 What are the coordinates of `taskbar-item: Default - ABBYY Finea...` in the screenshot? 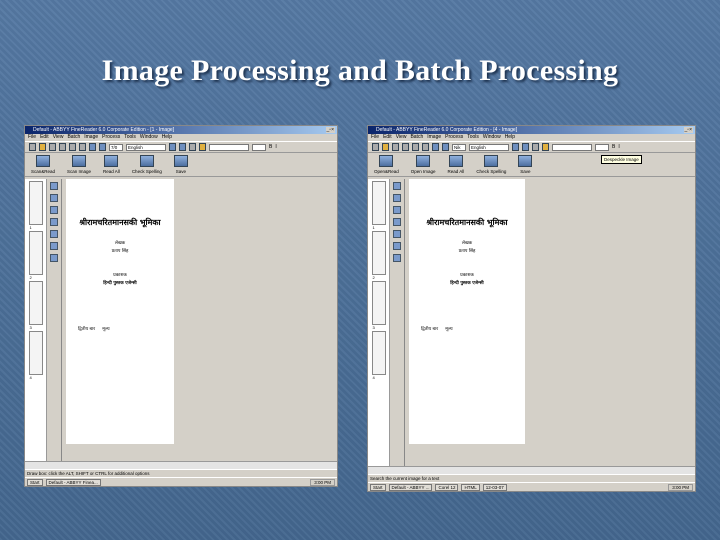 It's located at (73, 482).